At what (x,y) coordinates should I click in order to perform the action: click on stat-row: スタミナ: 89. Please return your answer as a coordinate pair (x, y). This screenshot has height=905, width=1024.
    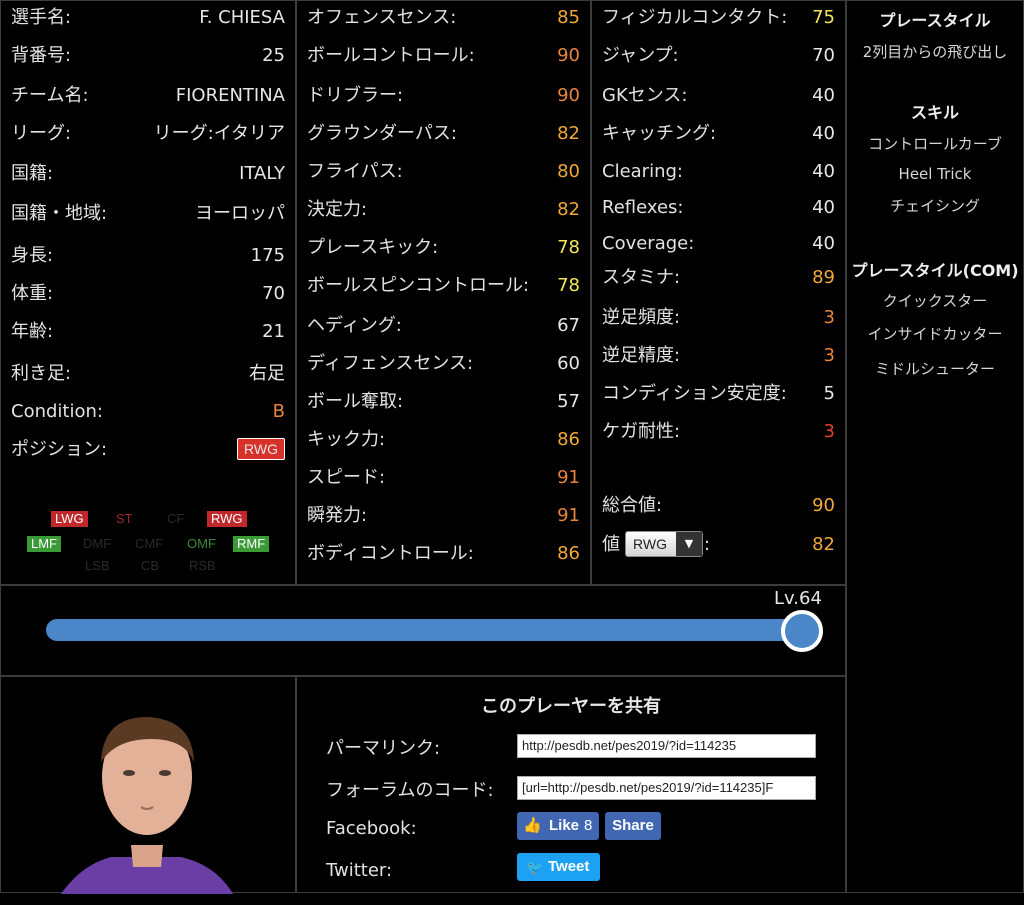
    Looking at the image, I should click on (718, 278).